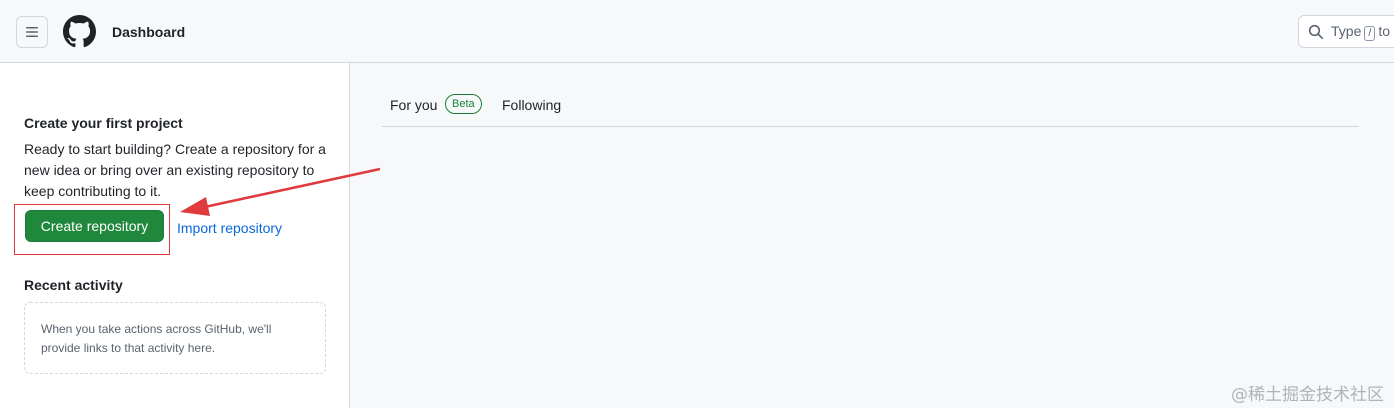  Describe the element at coordinates (1384, 30) in the screenshot. I see `search-suffix: to` at that location.